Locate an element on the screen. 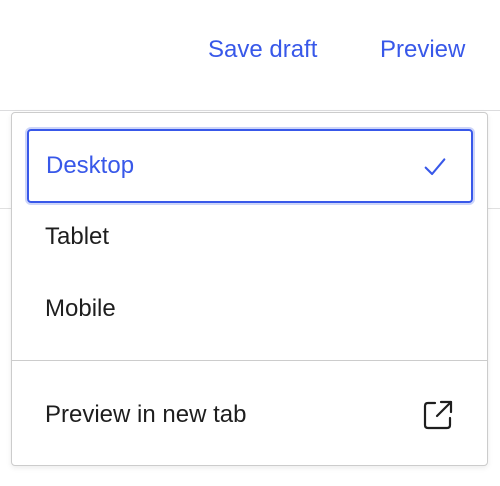 This screenshot has height=486, width=500. menu-item-label: Mobile is located at coordinates (80, 308).